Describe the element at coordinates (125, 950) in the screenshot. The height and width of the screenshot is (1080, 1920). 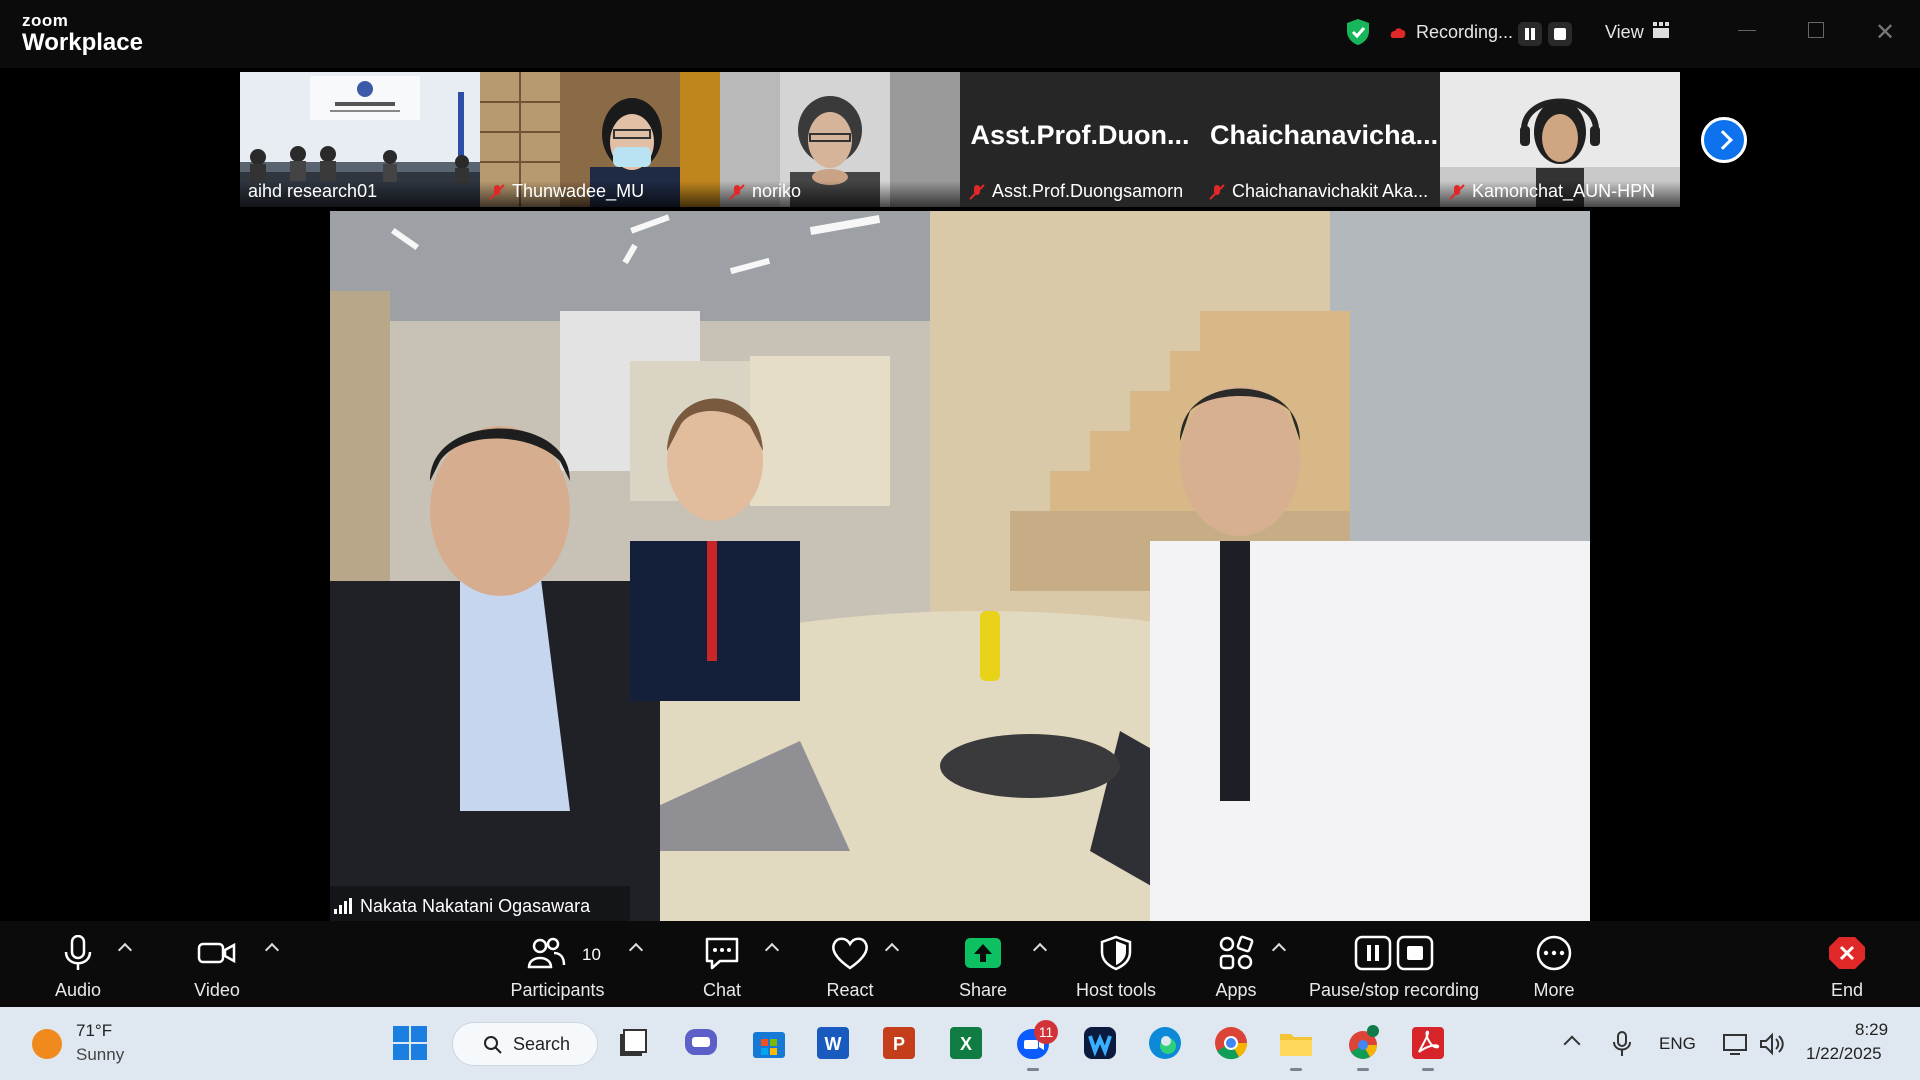
I see `audio-options-caret-icon` at that location.